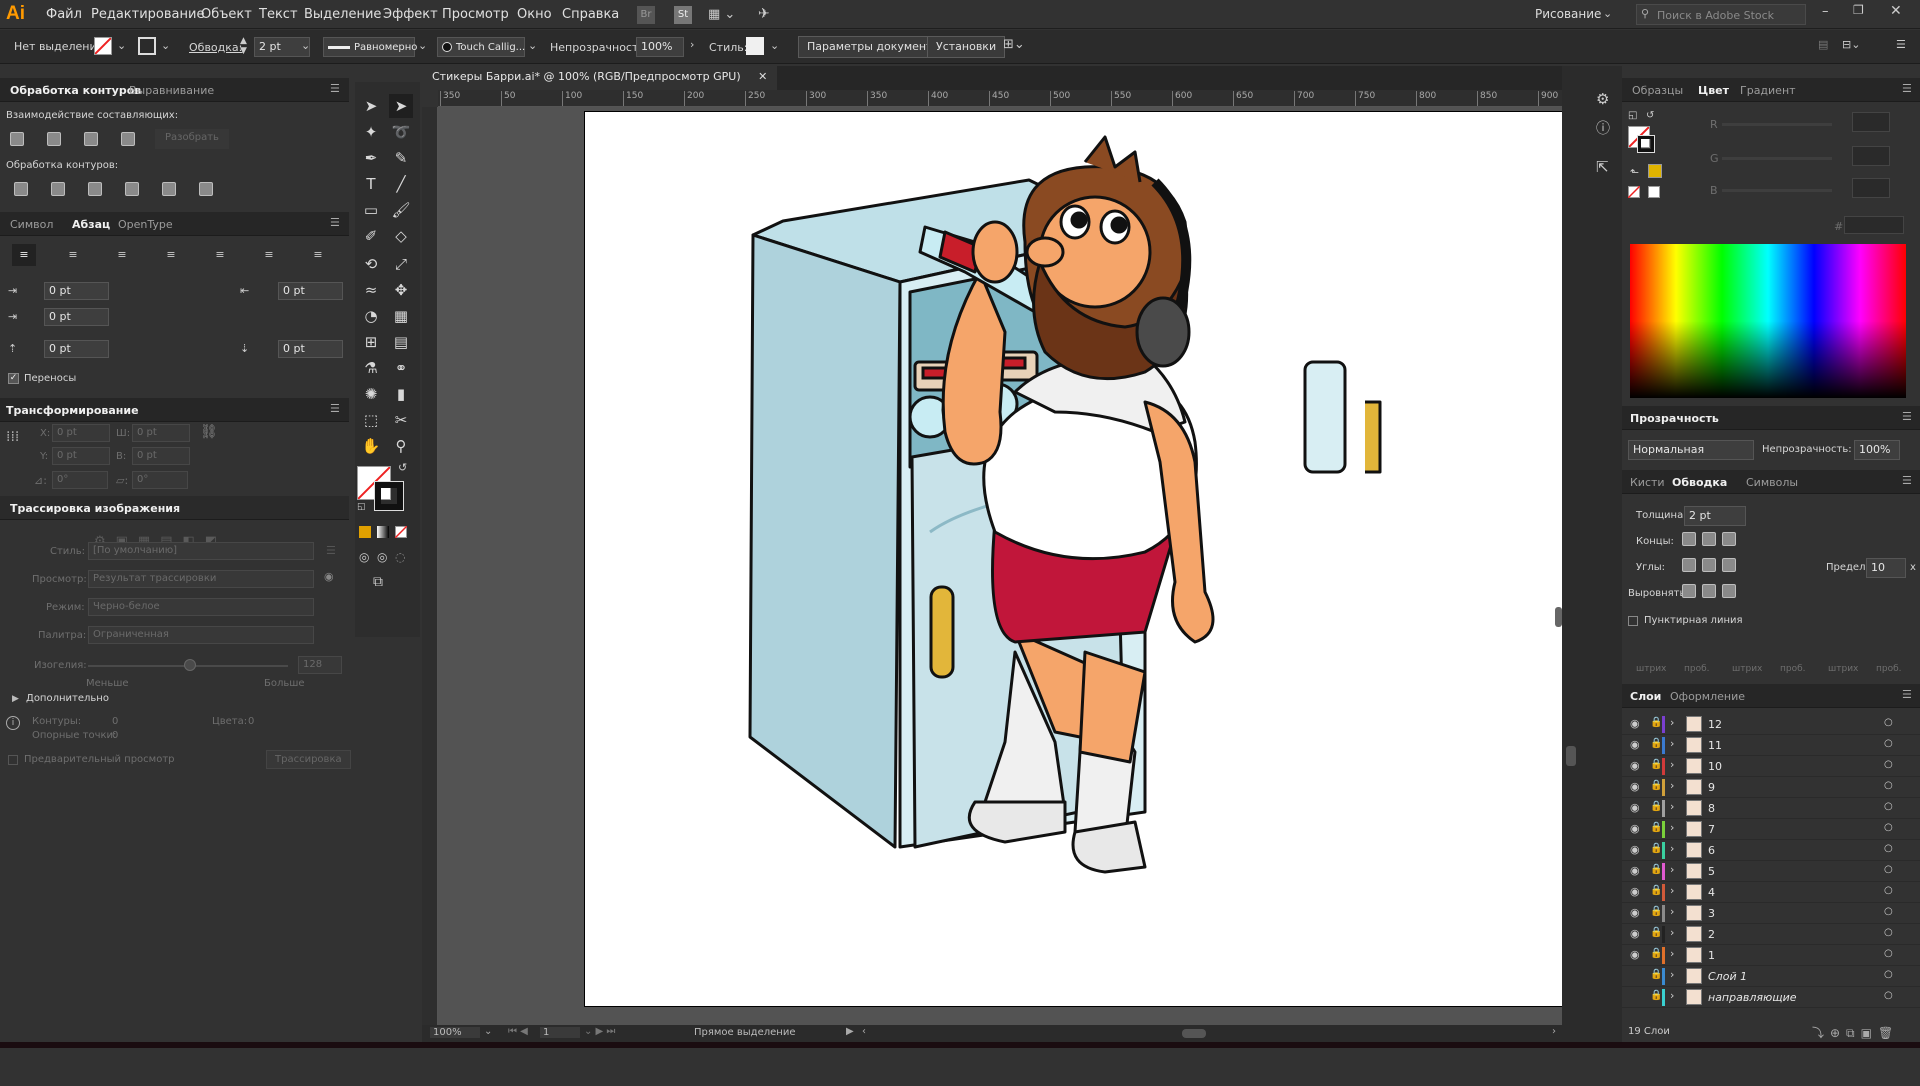 The image size is (1920, 1086). I want to click on minus-front-icon, so click(54, 139).